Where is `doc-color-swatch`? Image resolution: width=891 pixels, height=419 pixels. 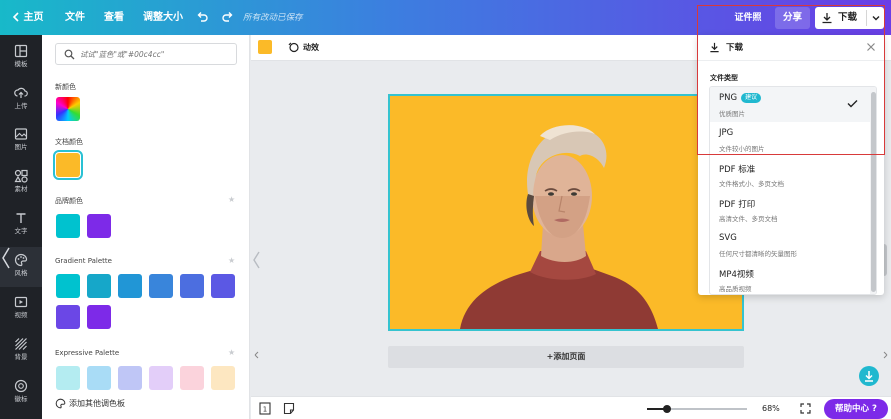 doc-color-swatch is located at coordinates (68, 165).